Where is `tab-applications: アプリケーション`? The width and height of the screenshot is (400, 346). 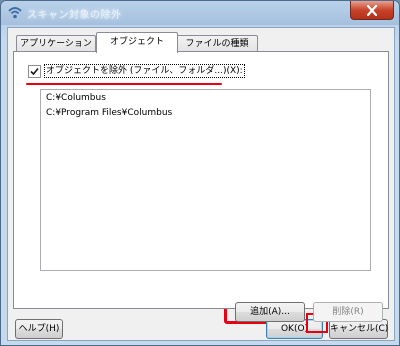
tab-applications: アプリケーション is located at coordinates (56, 43).